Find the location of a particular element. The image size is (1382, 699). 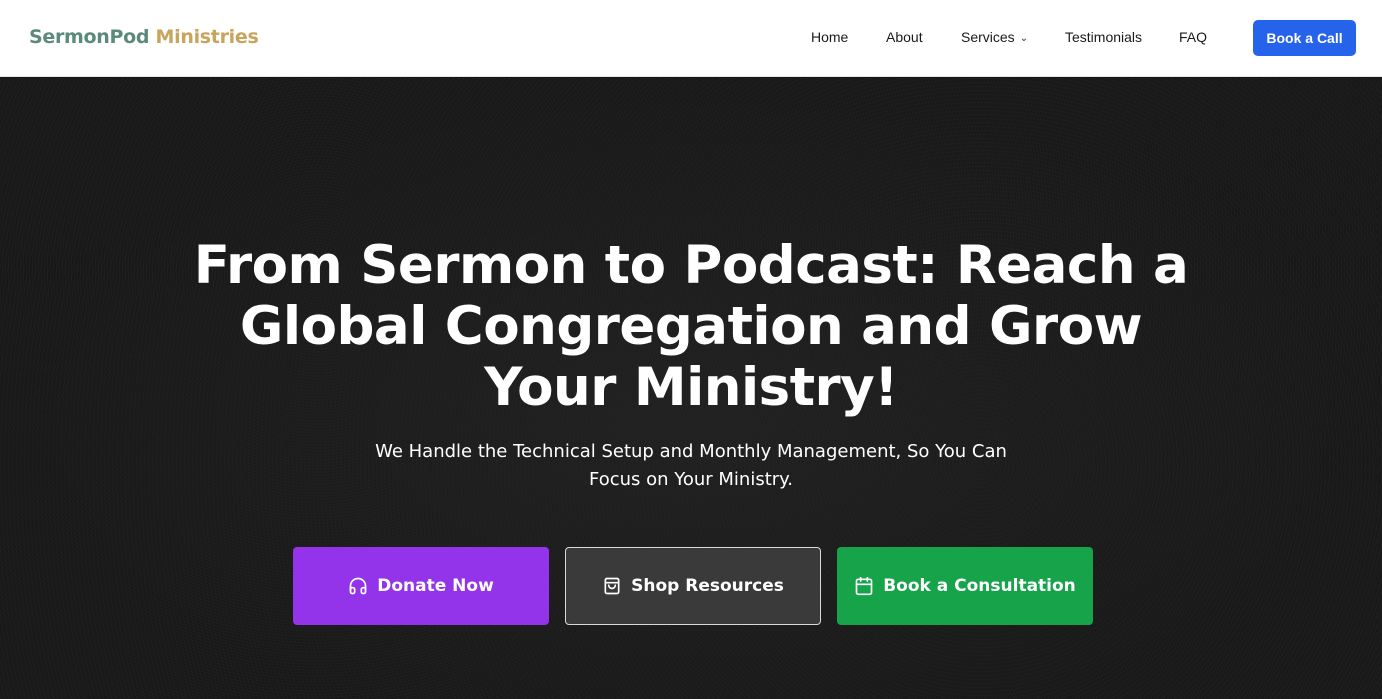

shopping-bag-icon is located at coordinates (612, 586).